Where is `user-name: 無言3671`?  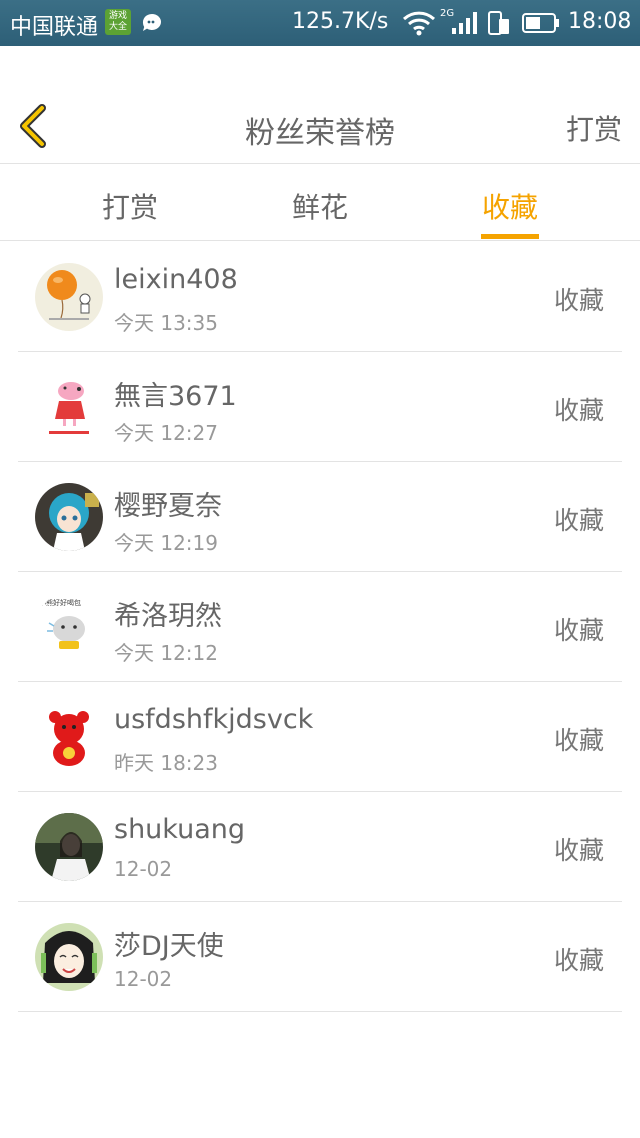 user-name: 無言3671 is located at coordinates (175, 396).